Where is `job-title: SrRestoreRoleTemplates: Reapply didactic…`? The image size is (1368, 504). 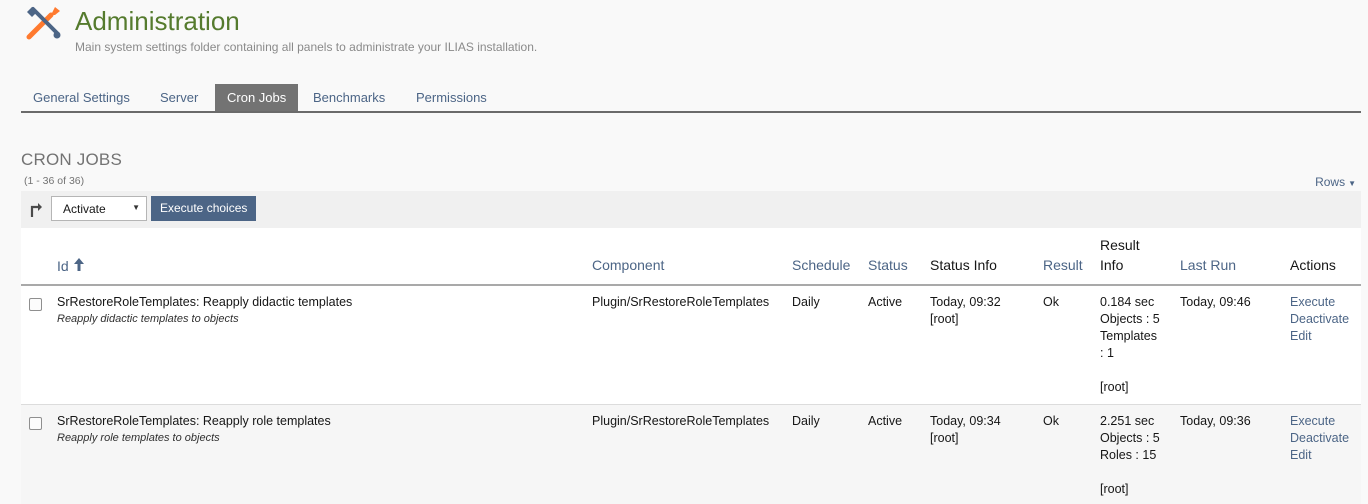 job-title: SrRestoreRoleTemplates: Reapply didactic… is located at coordinates (205, 302).